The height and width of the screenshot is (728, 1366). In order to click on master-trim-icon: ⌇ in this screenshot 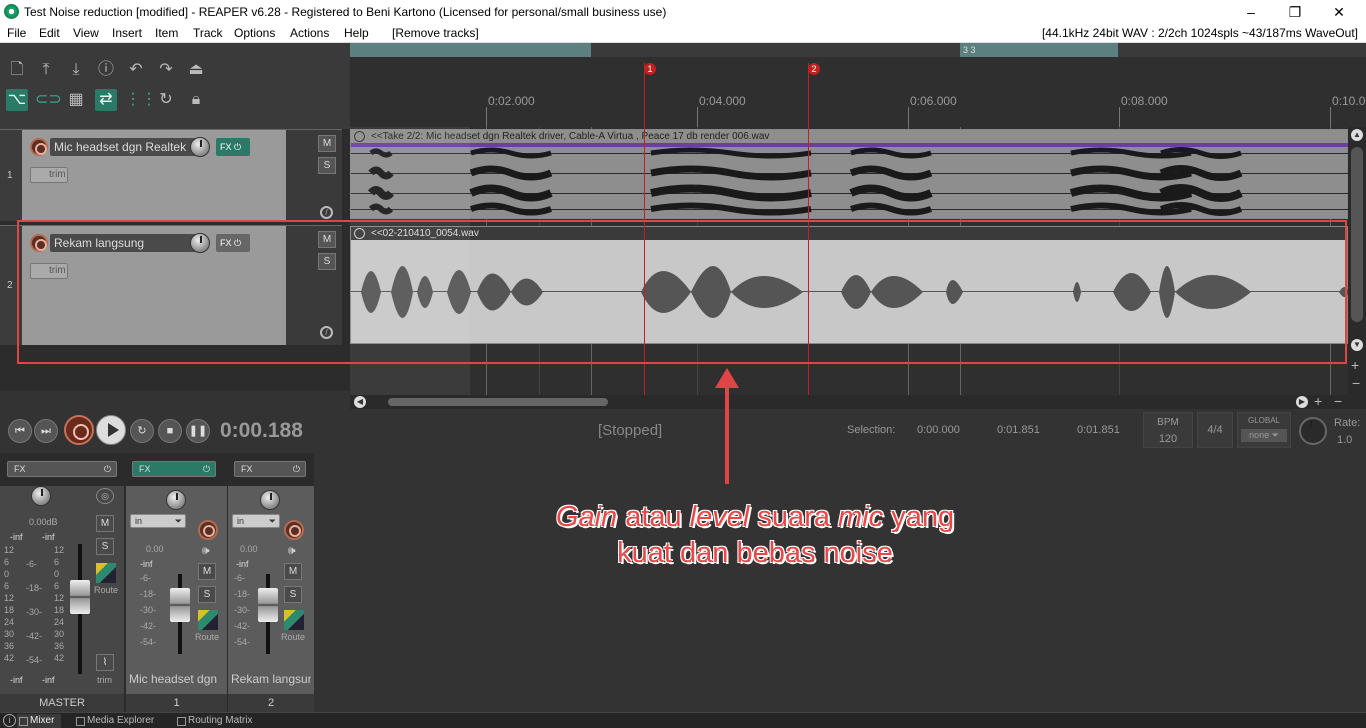, I will do `click(105, 662)`.